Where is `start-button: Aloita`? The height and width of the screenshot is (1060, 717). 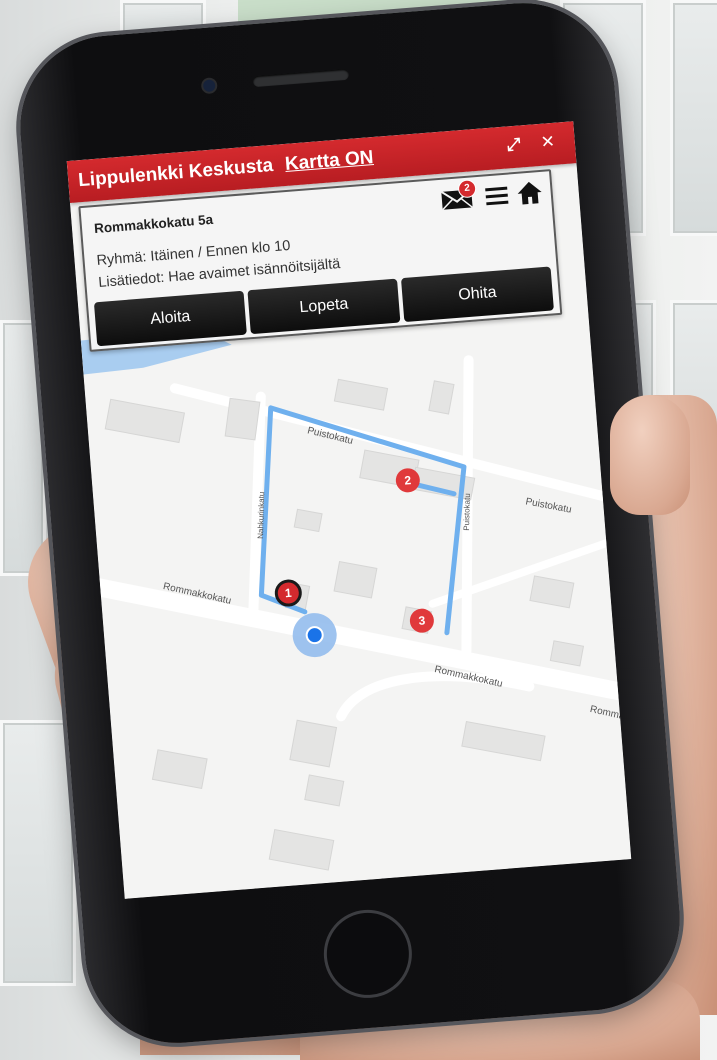
start-button: Aloita is located at coordinates (170, 318).